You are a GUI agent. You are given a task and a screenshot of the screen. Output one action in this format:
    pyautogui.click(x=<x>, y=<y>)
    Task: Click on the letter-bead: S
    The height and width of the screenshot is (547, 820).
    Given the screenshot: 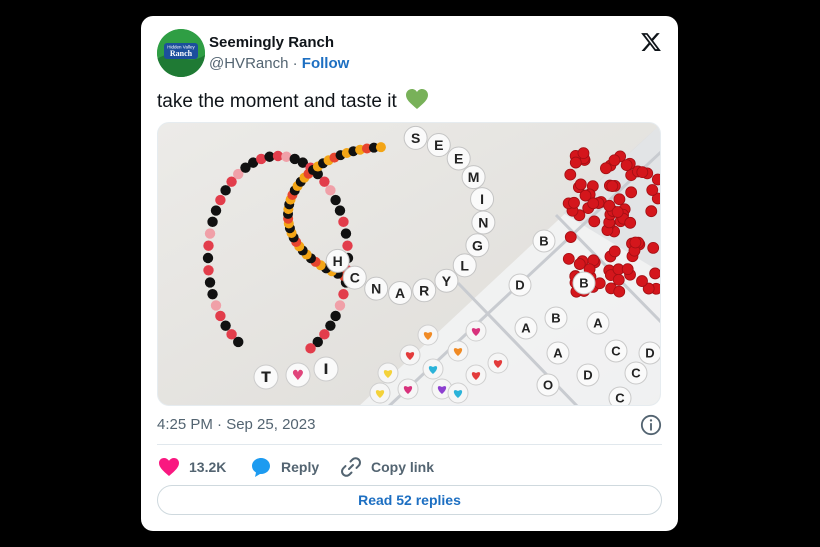 What is the action you would take?
    pyautogui.click(x=415, y=137)
    